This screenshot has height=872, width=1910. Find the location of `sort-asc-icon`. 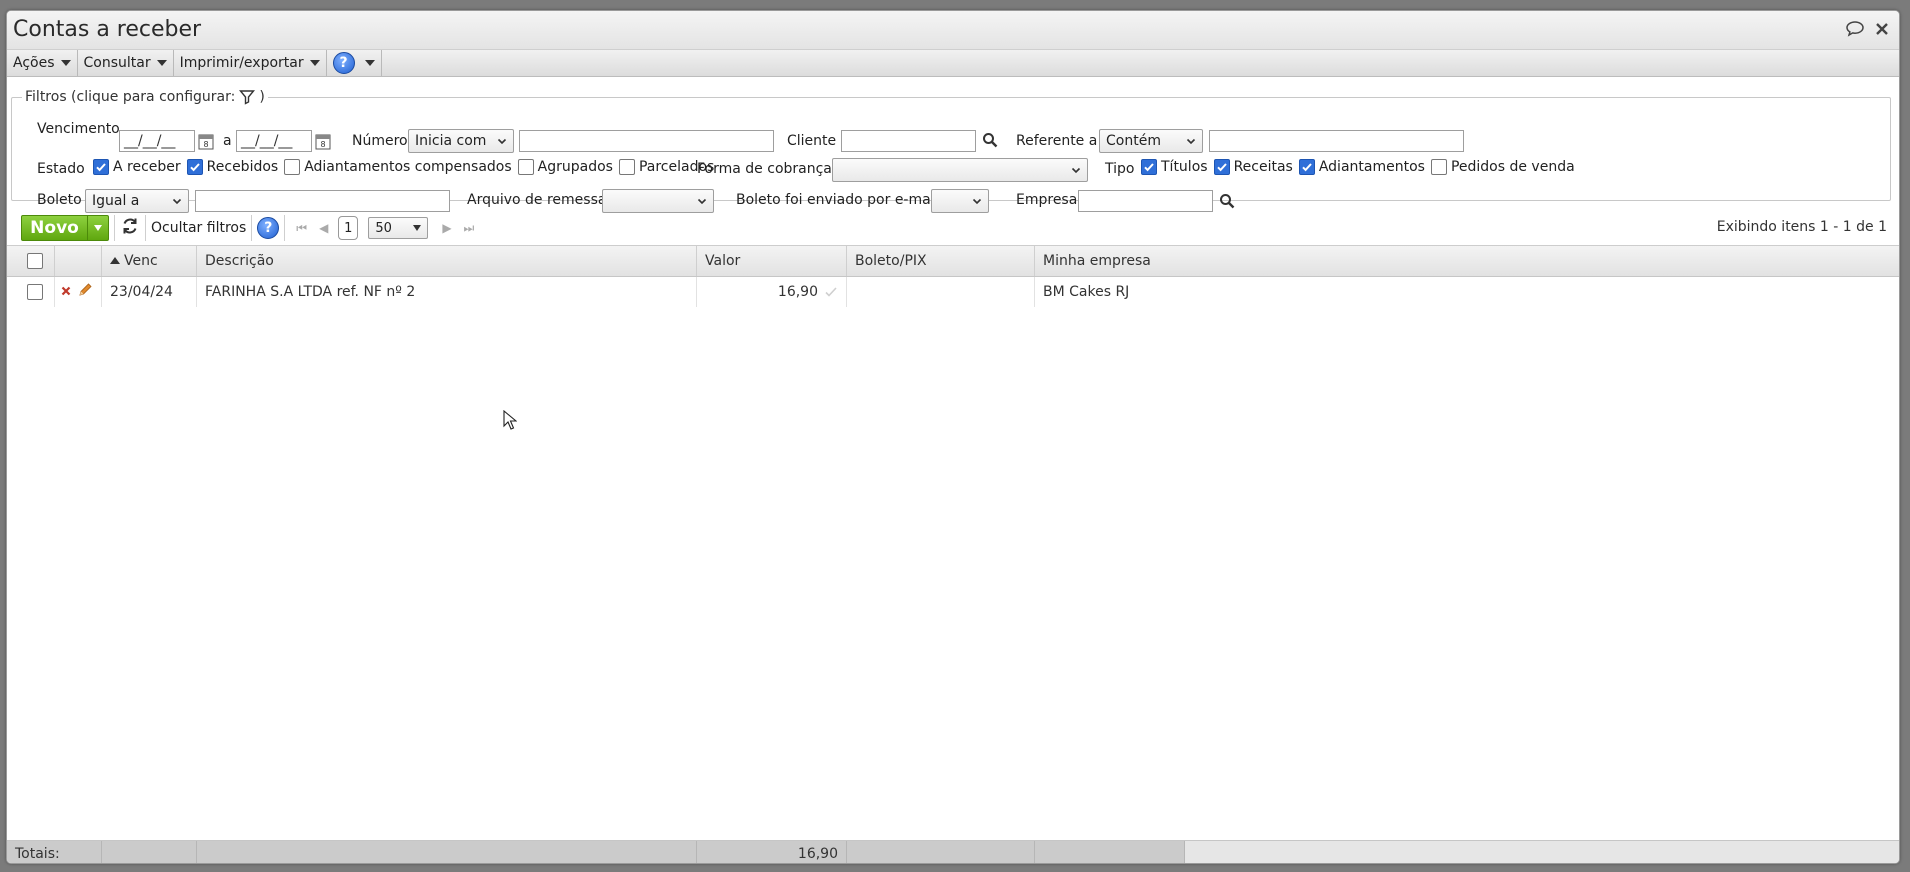

sort-asc-icon is located at coordinates (115, 260).